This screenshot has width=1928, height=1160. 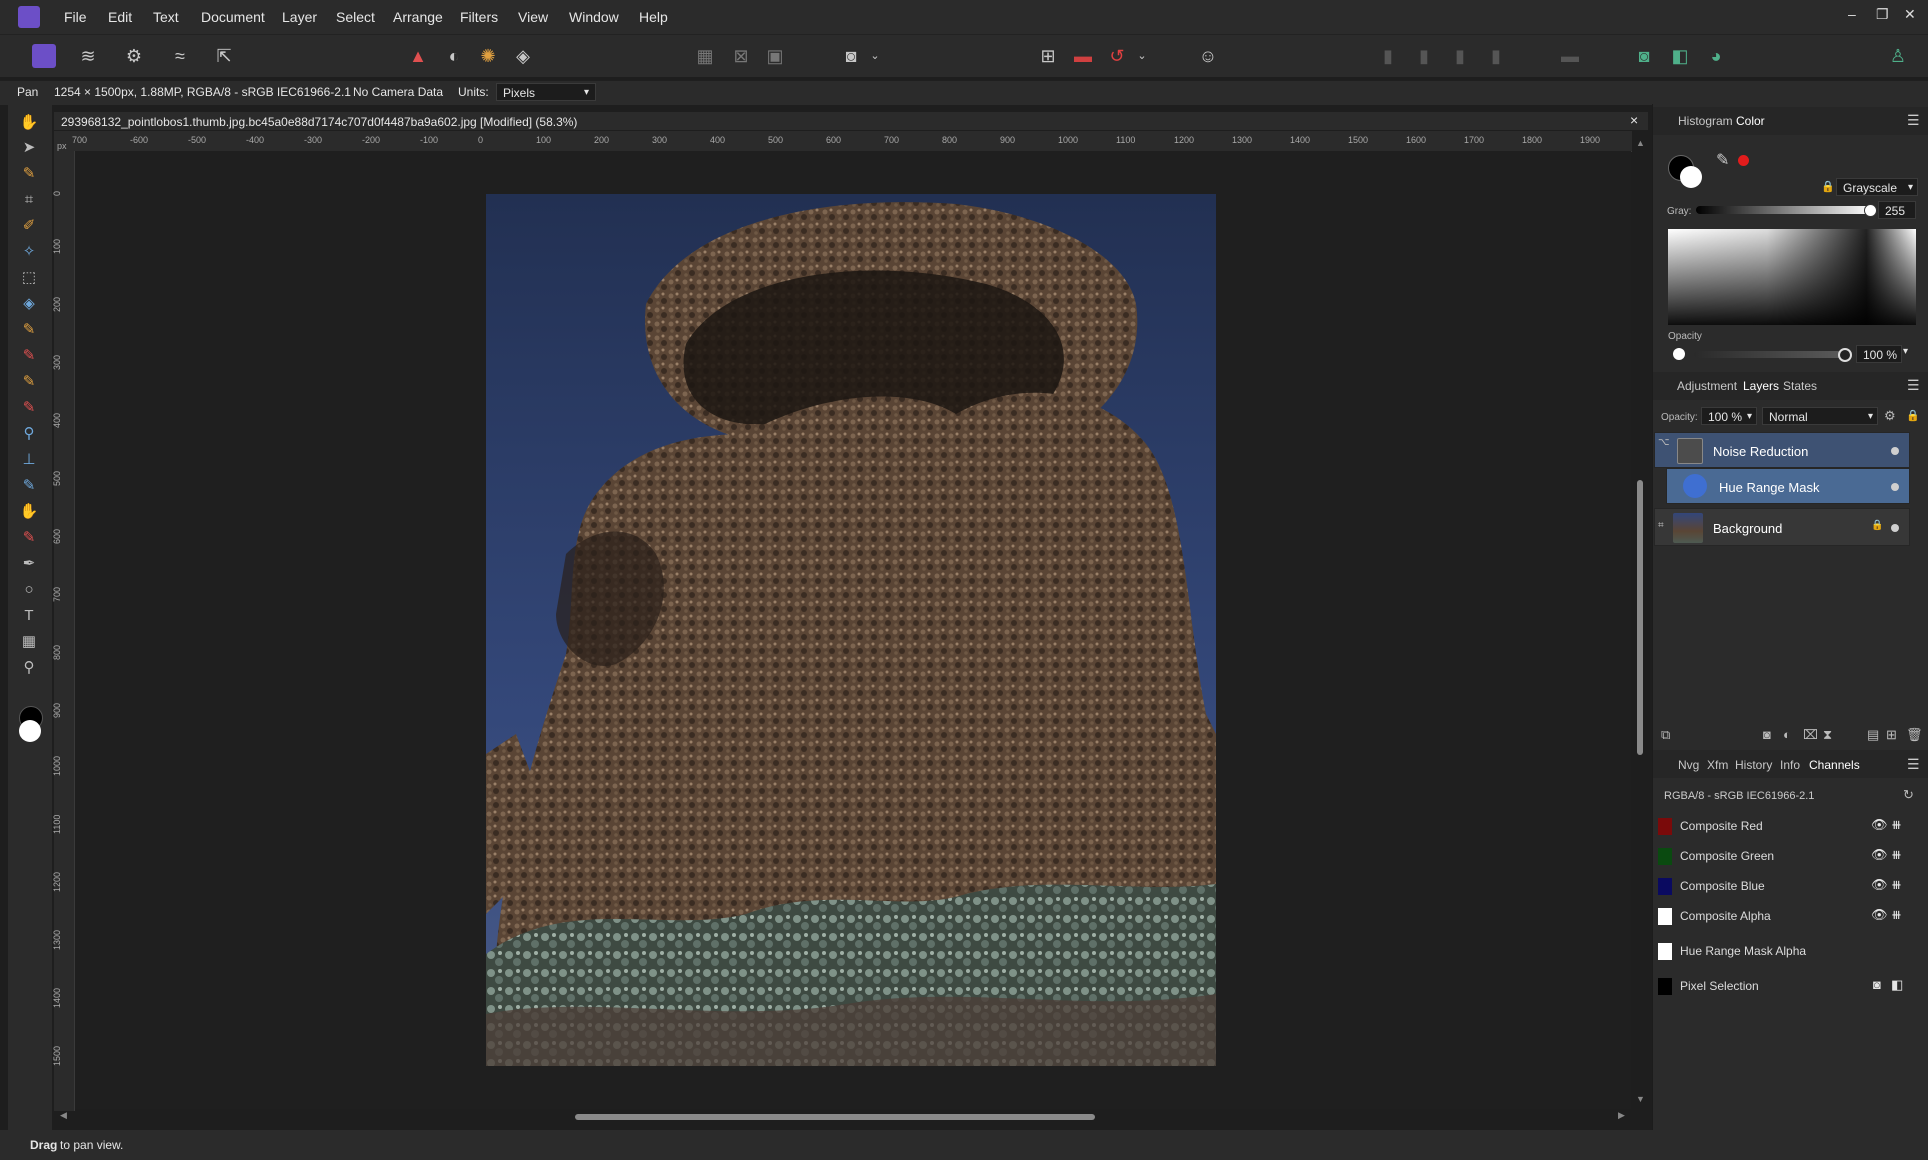 What do you see at coordinates (1782, 826) in the screenshot?
I see `channel-row-composite-red: Composite Red 👁 ⧻` at bounding box center [1782, 826].